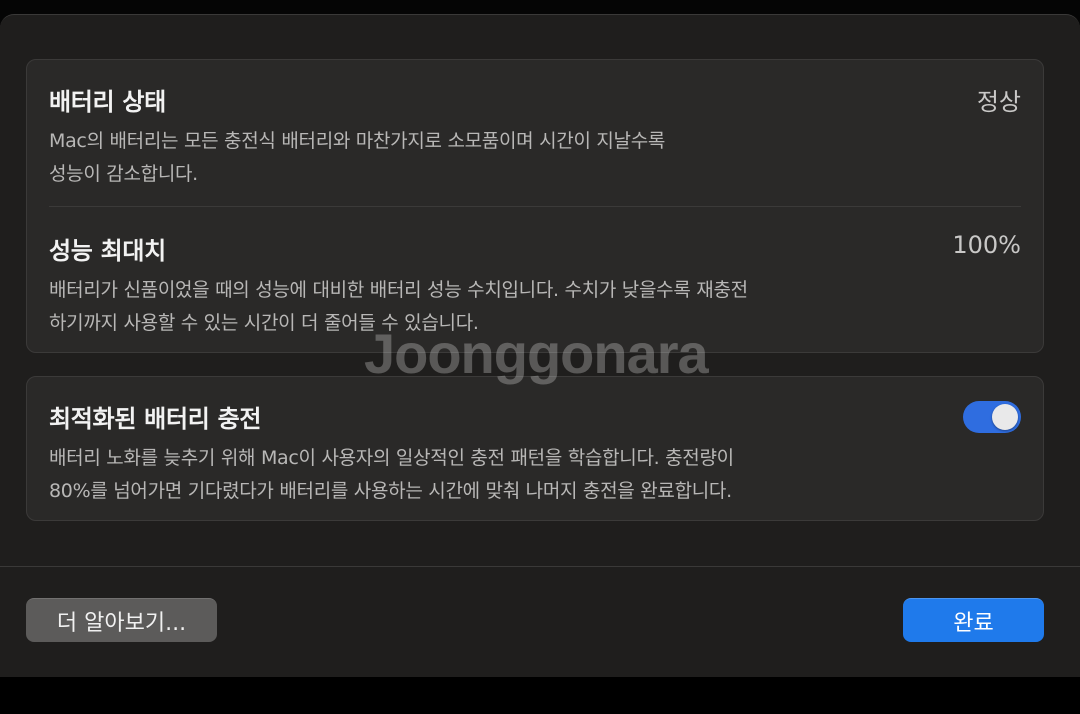 The height and width of the screenshot is (714, 1080). I want to click on toggle-knob, so click(1005, 417).